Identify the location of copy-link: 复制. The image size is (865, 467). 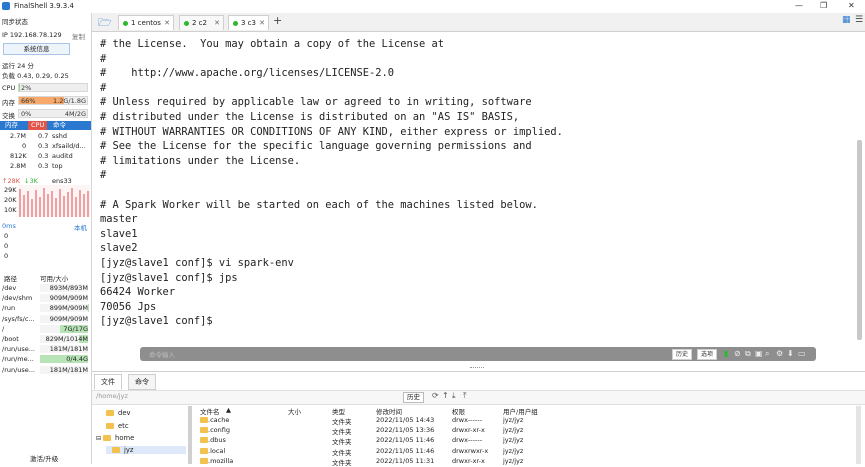
(78, 36).